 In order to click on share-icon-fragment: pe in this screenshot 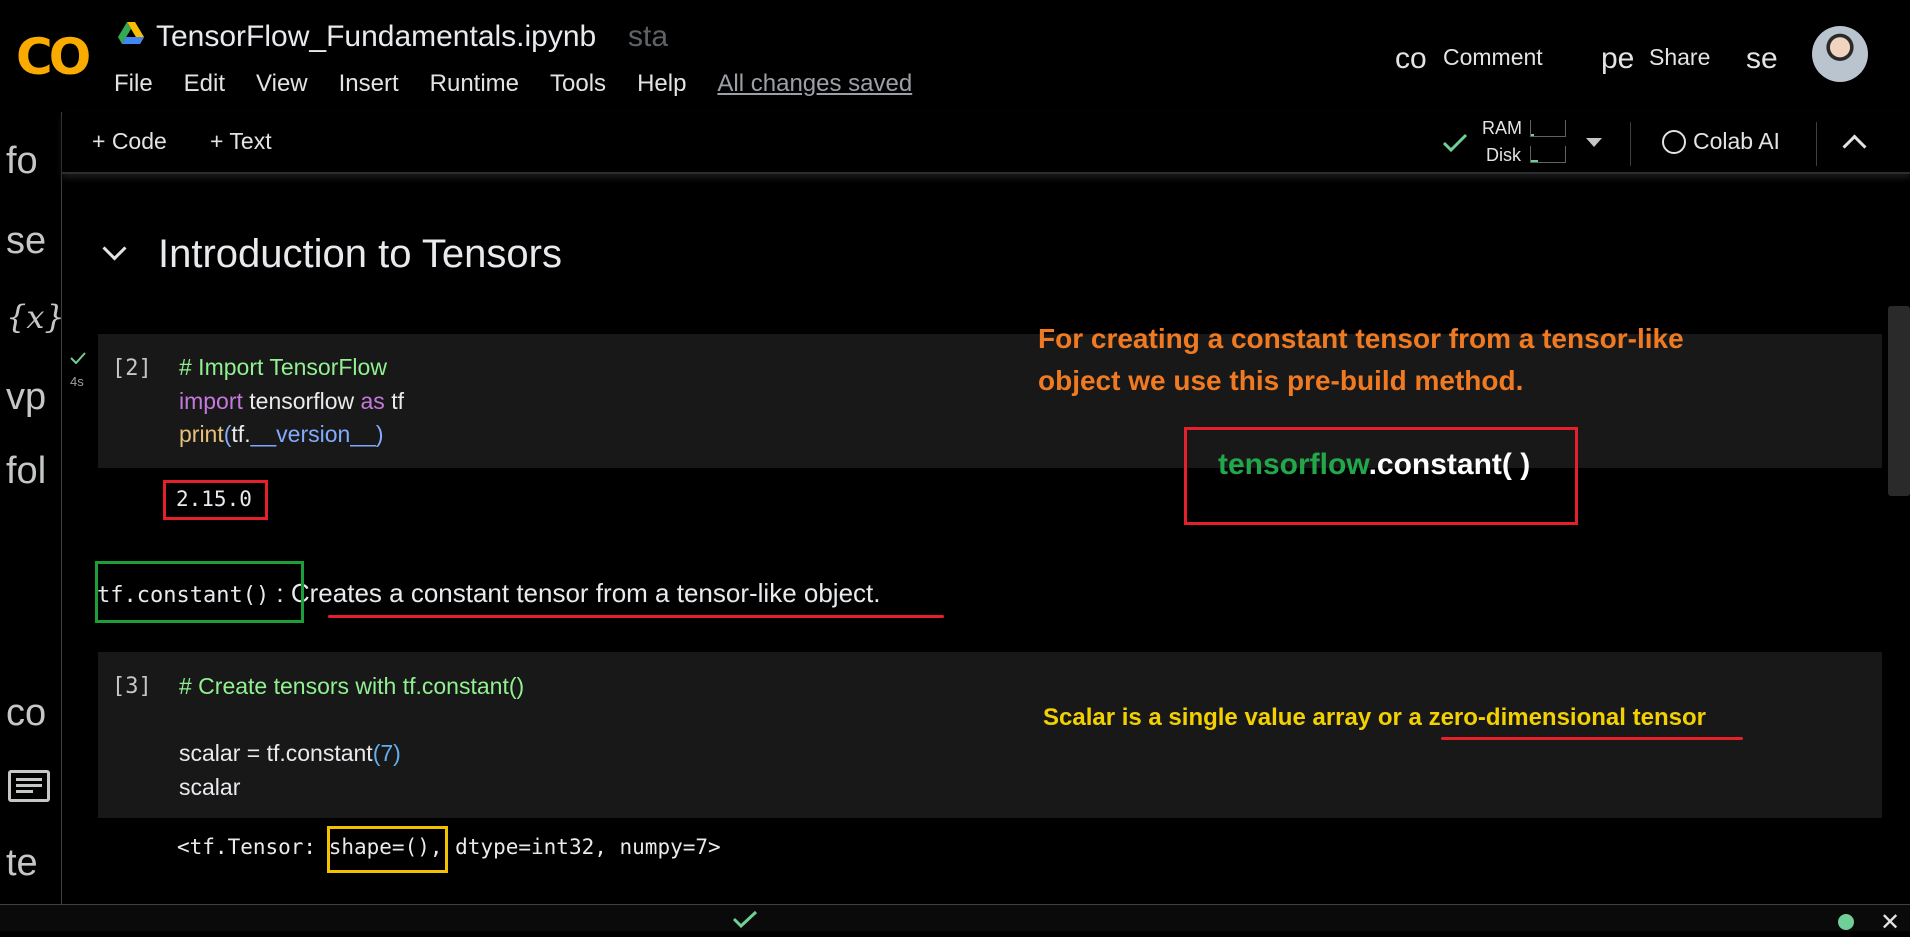, I will do `click(1617, 59)`.